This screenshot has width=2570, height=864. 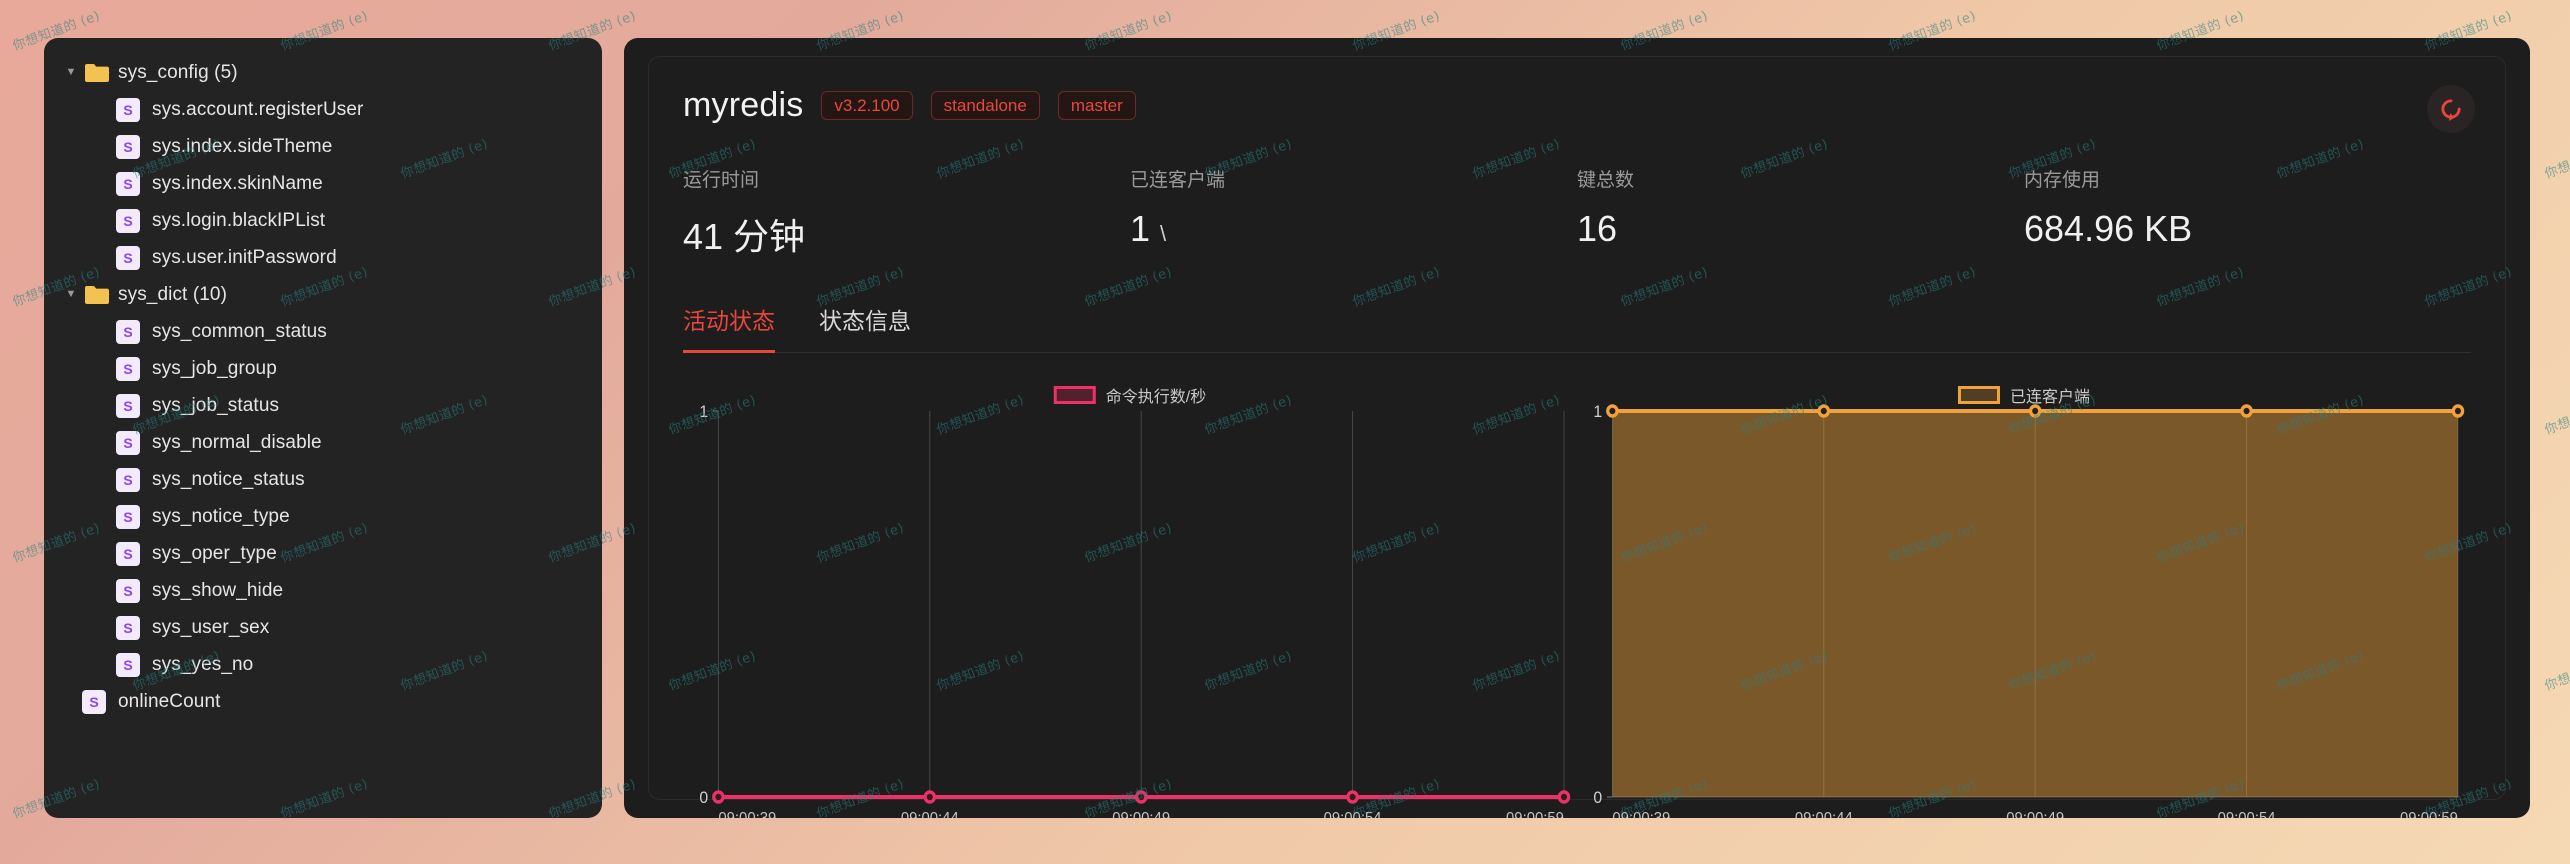 I want to click on stat-label: 内存使用, so click(x=2062, y=180).